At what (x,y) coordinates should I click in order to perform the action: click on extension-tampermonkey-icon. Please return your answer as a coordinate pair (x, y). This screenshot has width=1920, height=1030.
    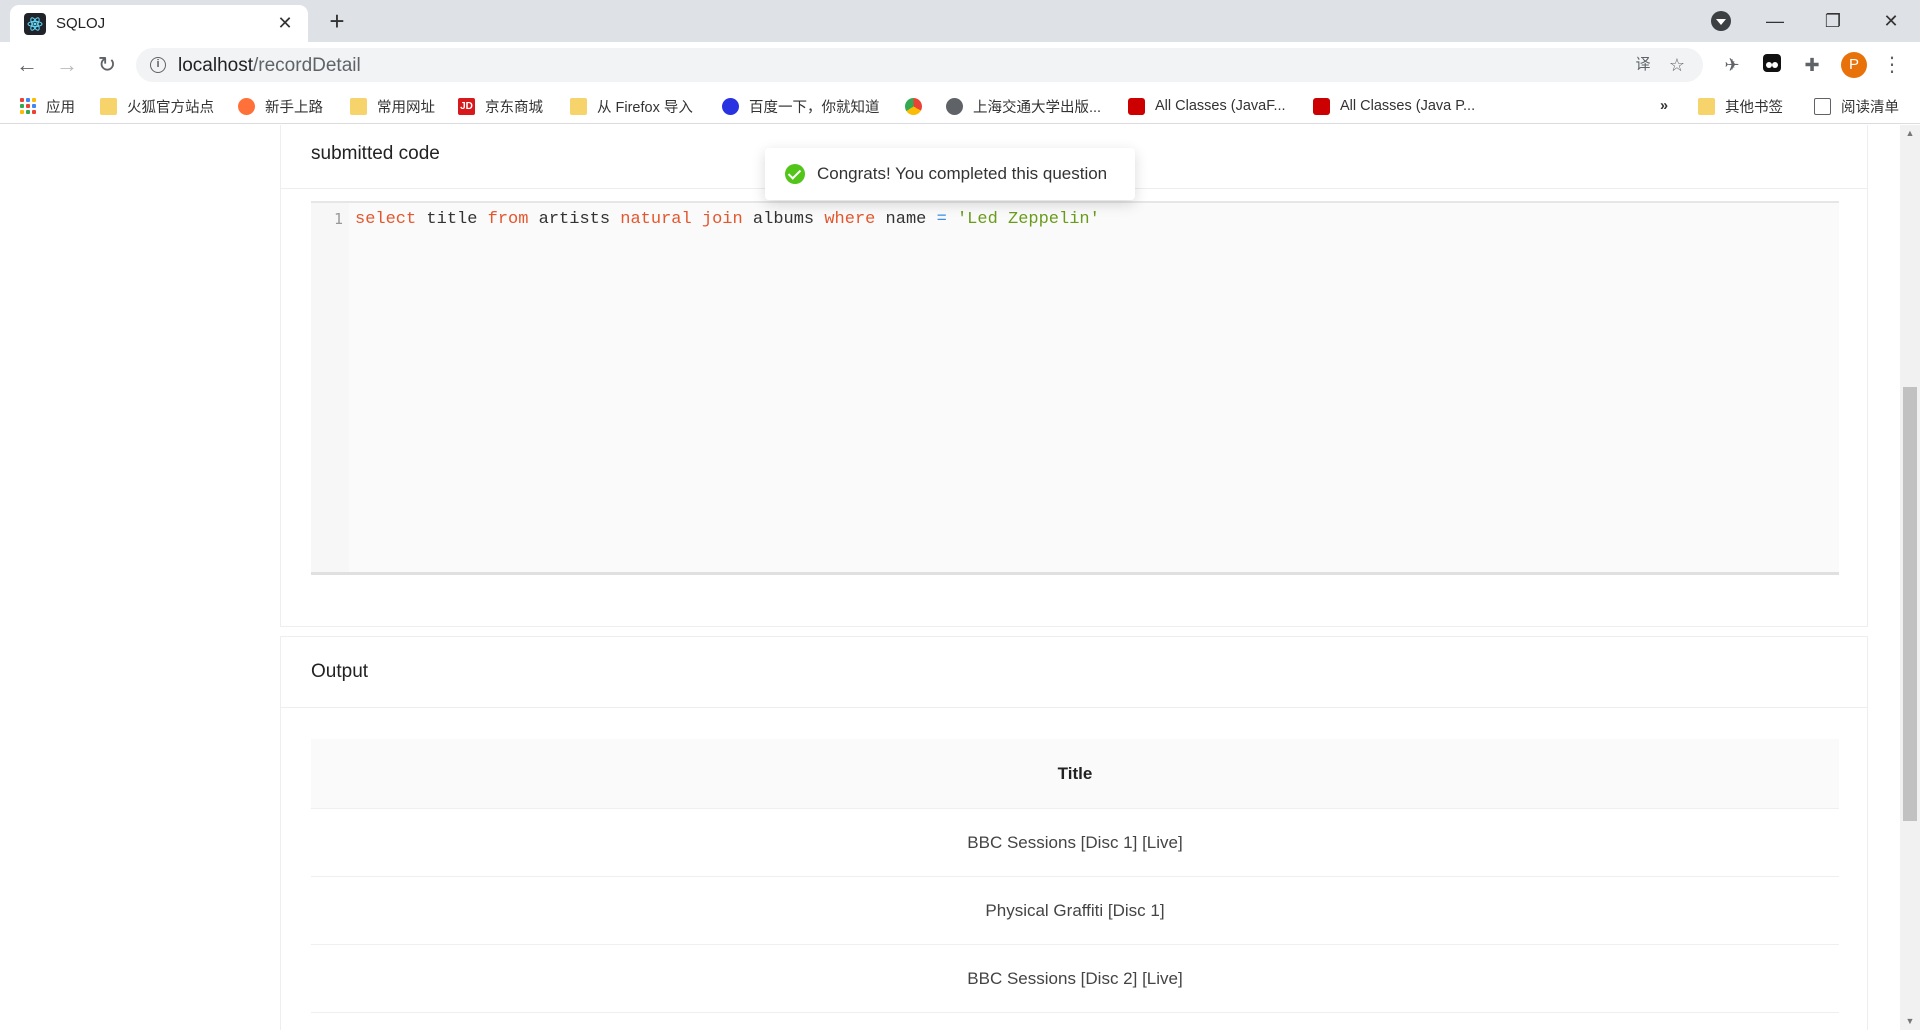
    Looking at the image, I should click on (1772, 65).